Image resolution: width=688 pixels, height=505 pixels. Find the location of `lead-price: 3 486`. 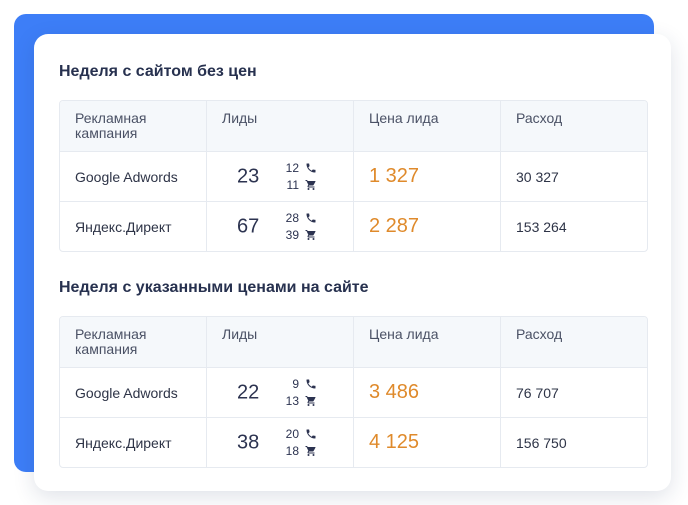

lead-price: 3 486 is located at coordinates (394, 392).